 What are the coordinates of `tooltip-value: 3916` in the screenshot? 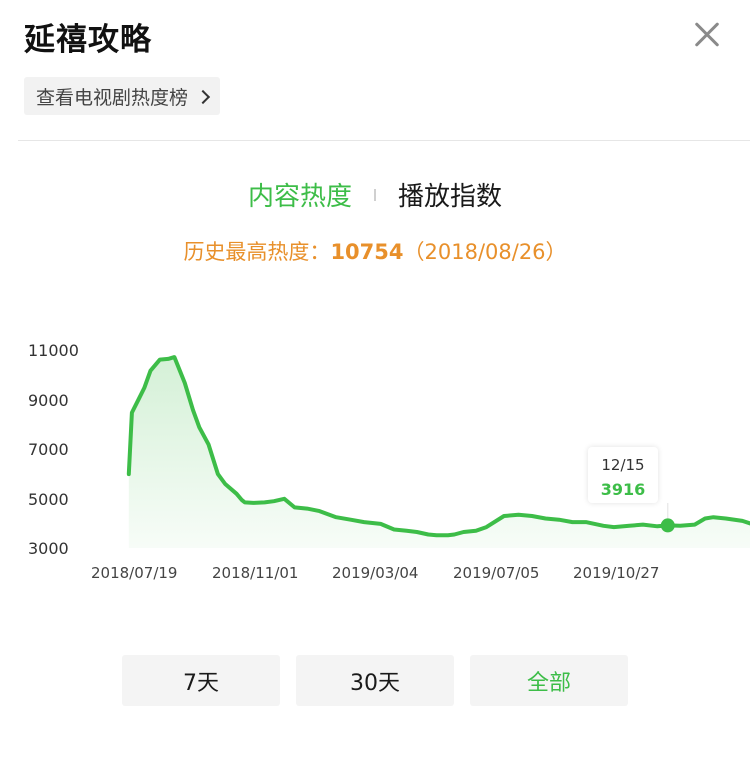 It's located at (623, 489).